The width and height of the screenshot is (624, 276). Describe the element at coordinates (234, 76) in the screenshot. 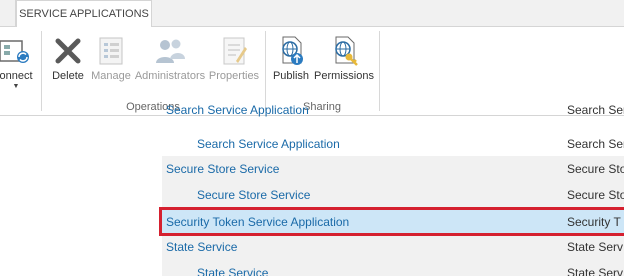

I see `properties-label: Properties` at that location.